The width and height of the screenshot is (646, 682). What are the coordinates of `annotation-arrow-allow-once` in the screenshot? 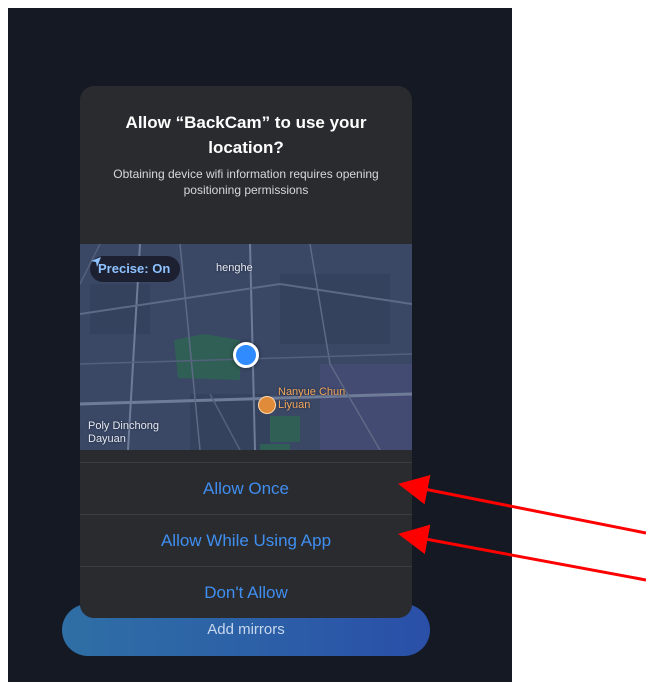 It's located at (522, 504).